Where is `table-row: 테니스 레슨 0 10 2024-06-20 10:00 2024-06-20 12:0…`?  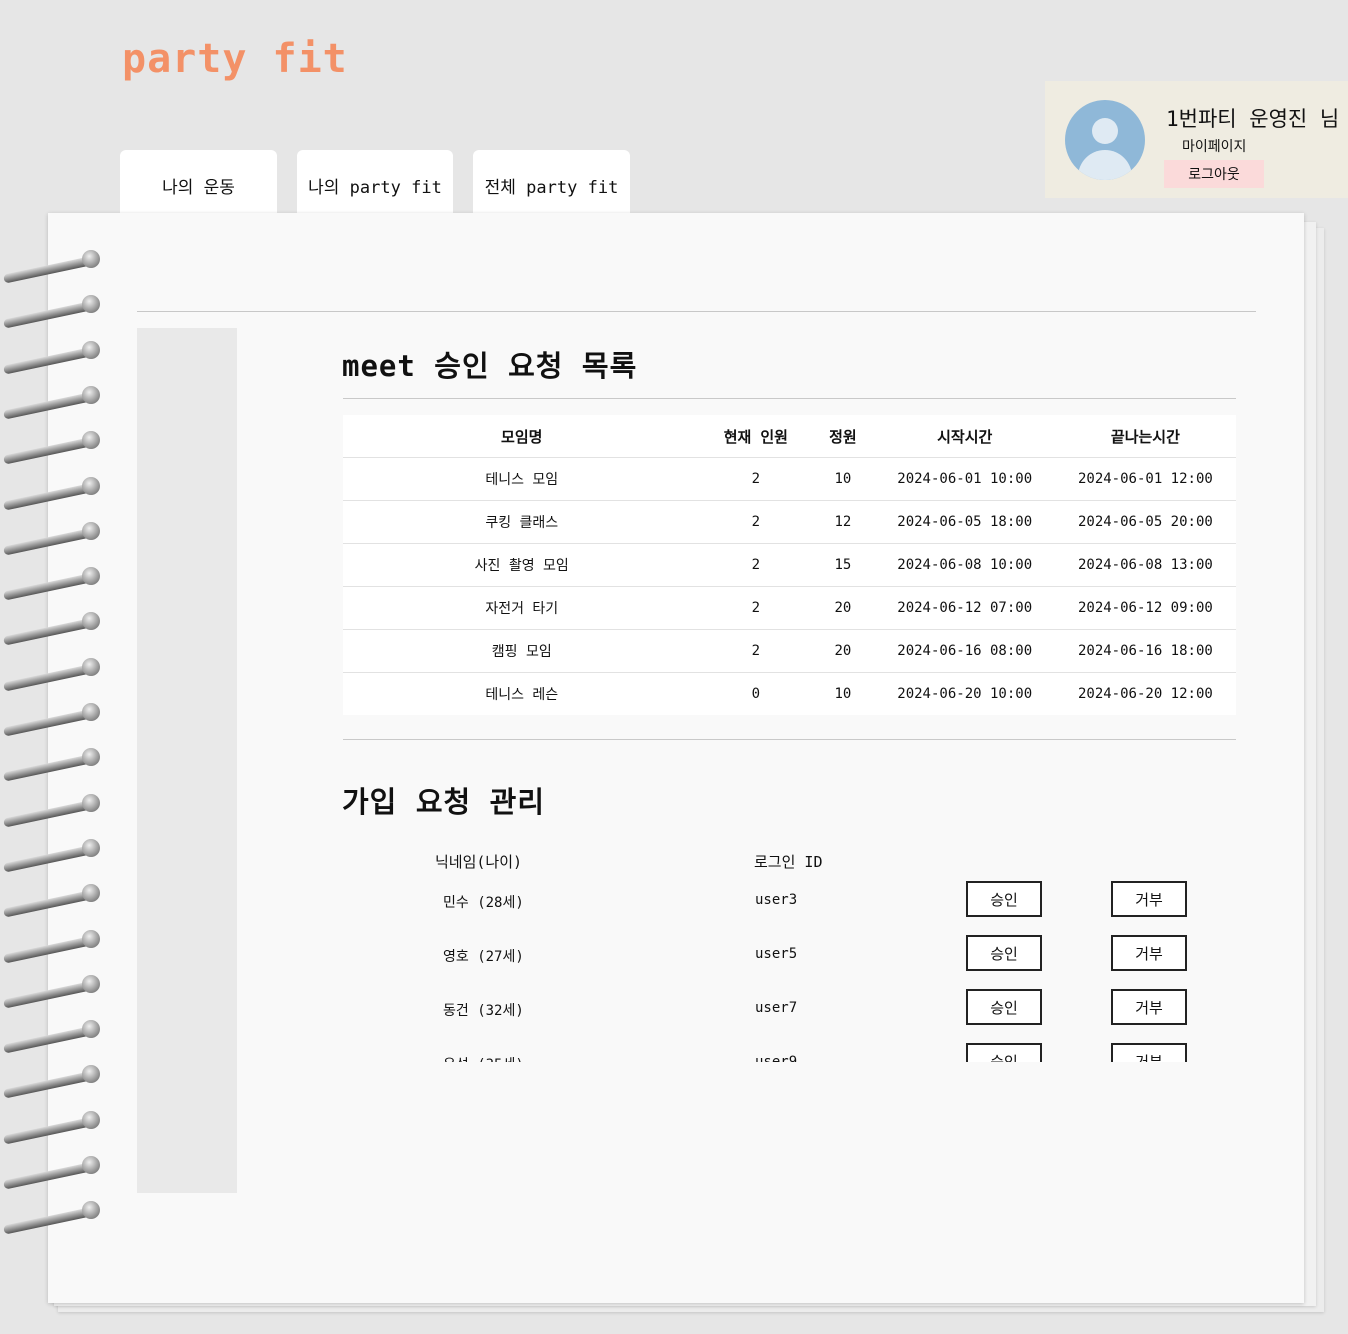 table-row: 테니스 레슨 0 10 2024-06-20 10:00 2024-06-20 12:0… is located at coordinates (789, 694).